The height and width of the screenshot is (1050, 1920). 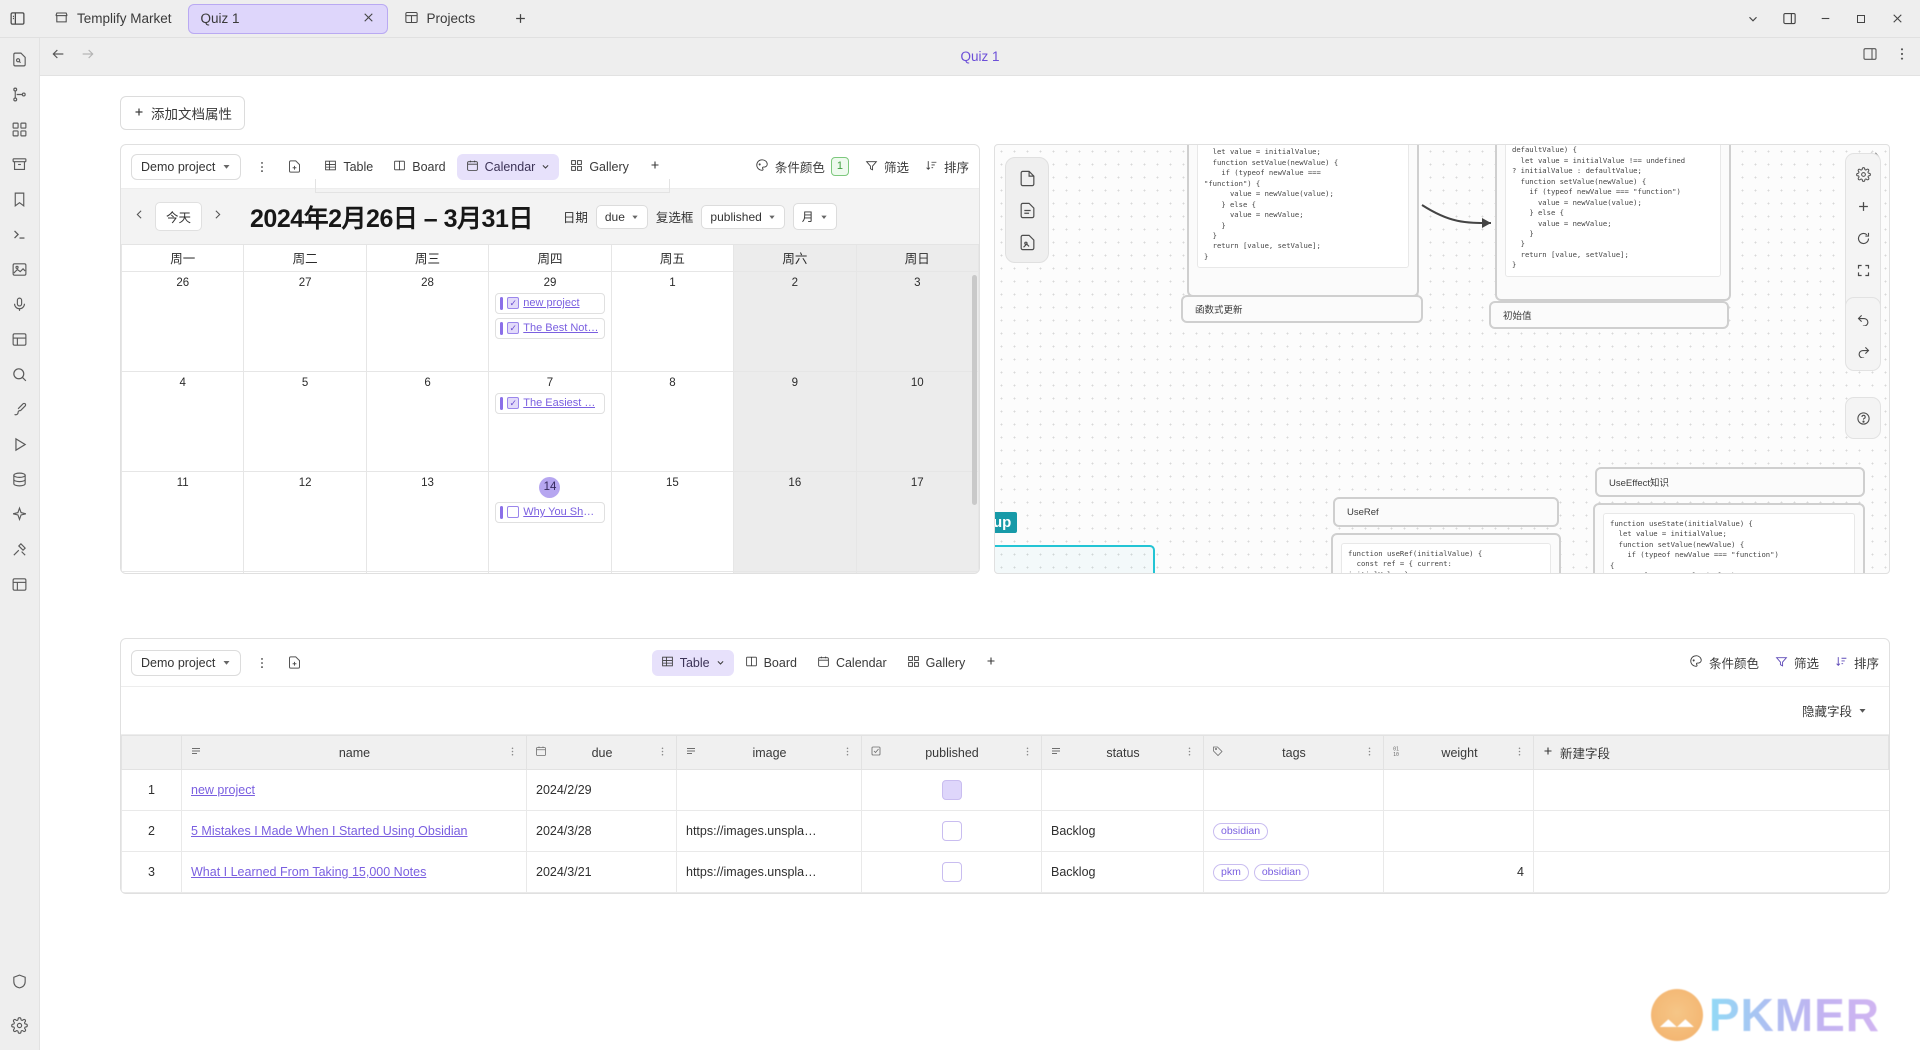 What do you see at coordinates (1863, 206) in the screenshot?
I see `zoom-in-icon` at bounding box center [1863, 206].